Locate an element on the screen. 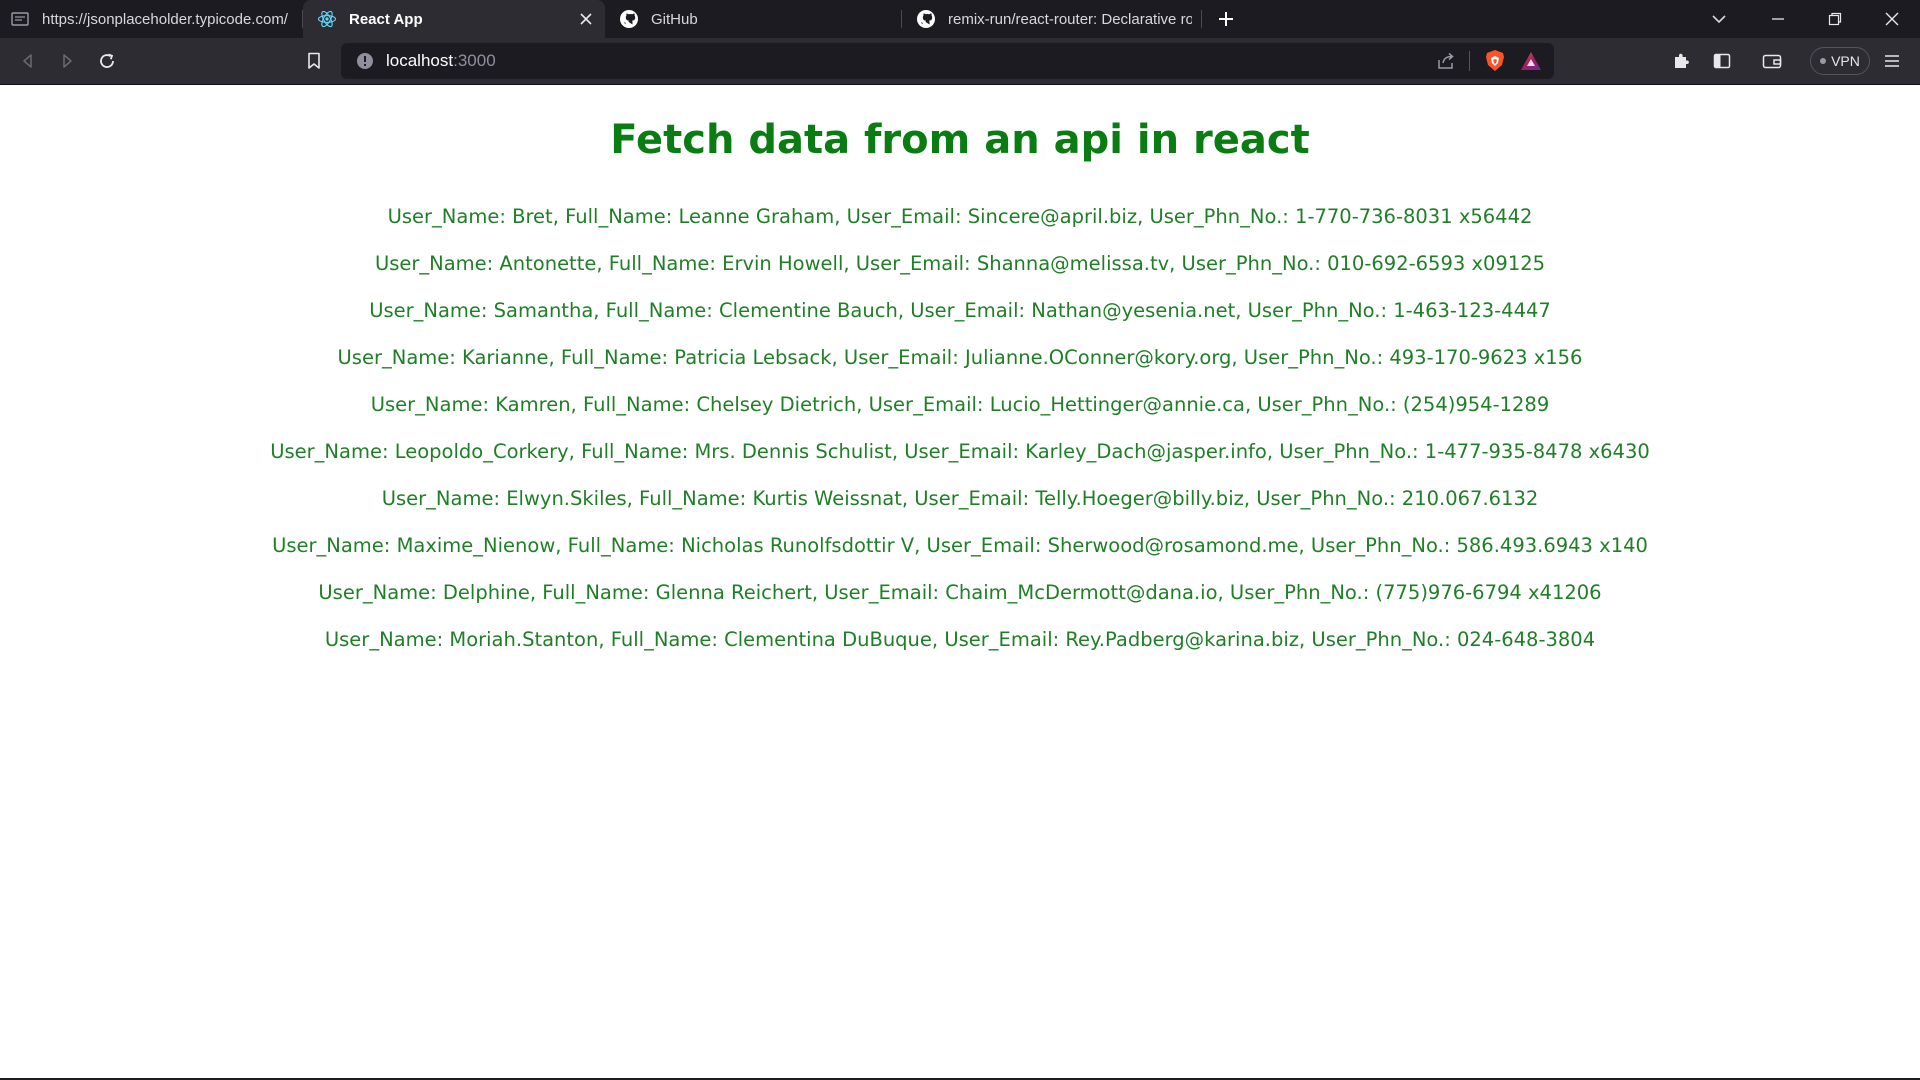  back-button is located at coordinates (28, 61).